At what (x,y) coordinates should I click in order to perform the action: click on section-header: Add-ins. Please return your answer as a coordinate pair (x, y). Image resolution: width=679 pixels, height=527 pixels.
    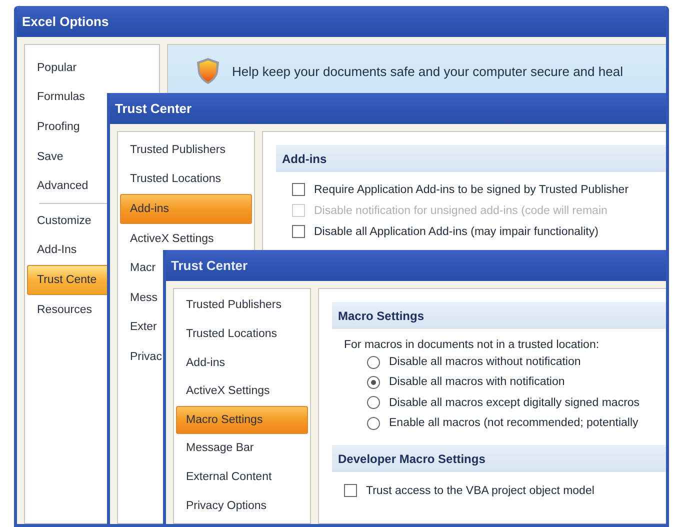
    Looking at the image, I should click on (471, 158).